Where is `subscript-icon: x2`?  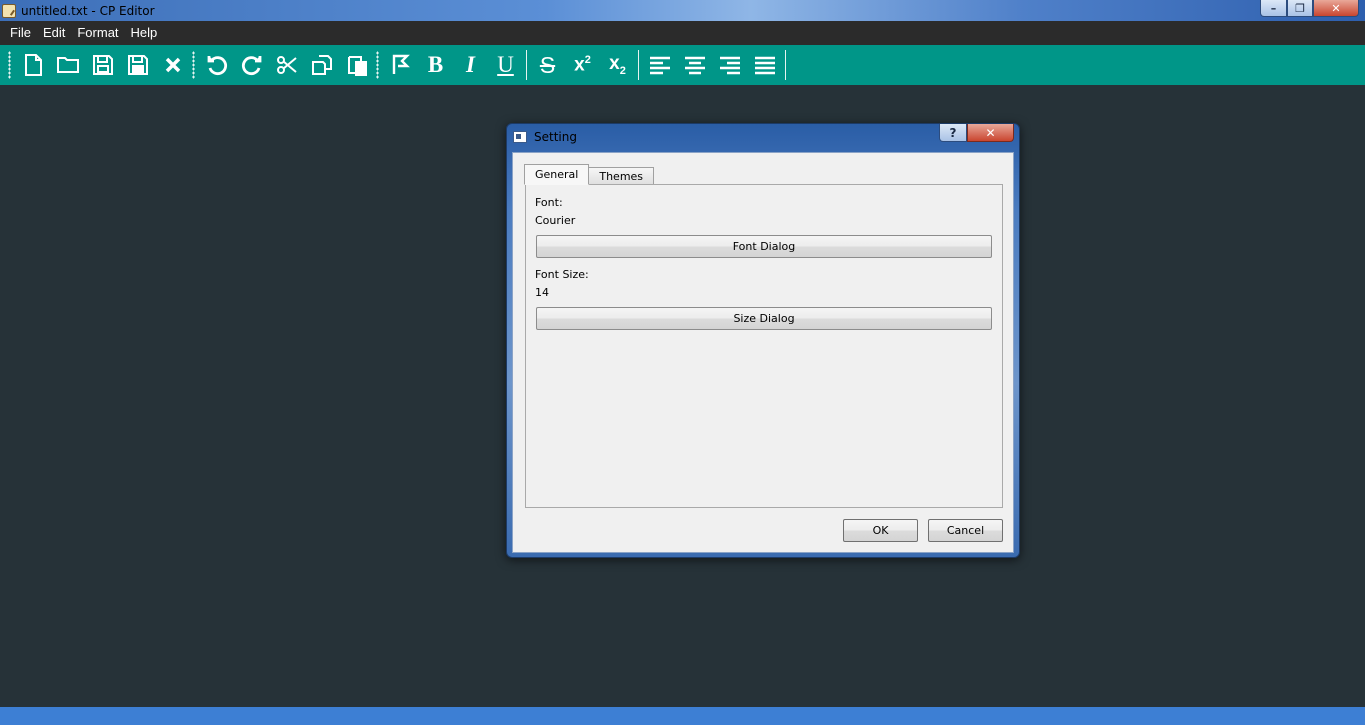
subscript-icon: x2 is located at coordinates (617, 65).